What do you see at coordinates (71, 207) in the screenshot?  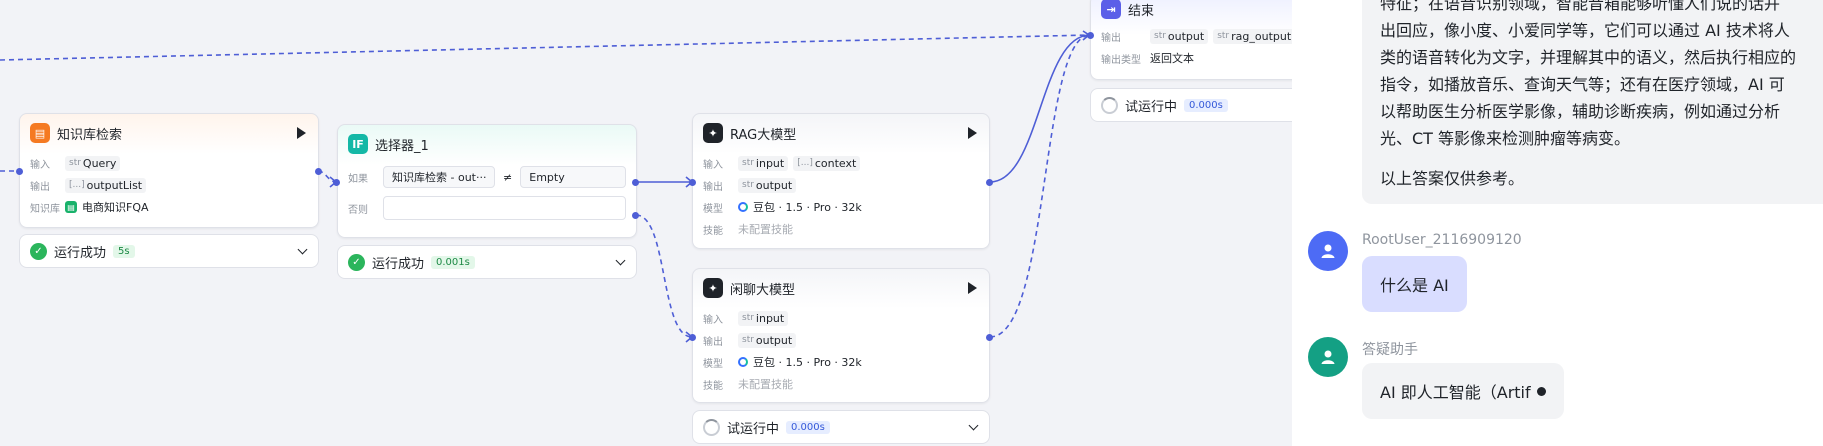 I see `kb-doc-icon: ▤` at bounding box center [71, 207].